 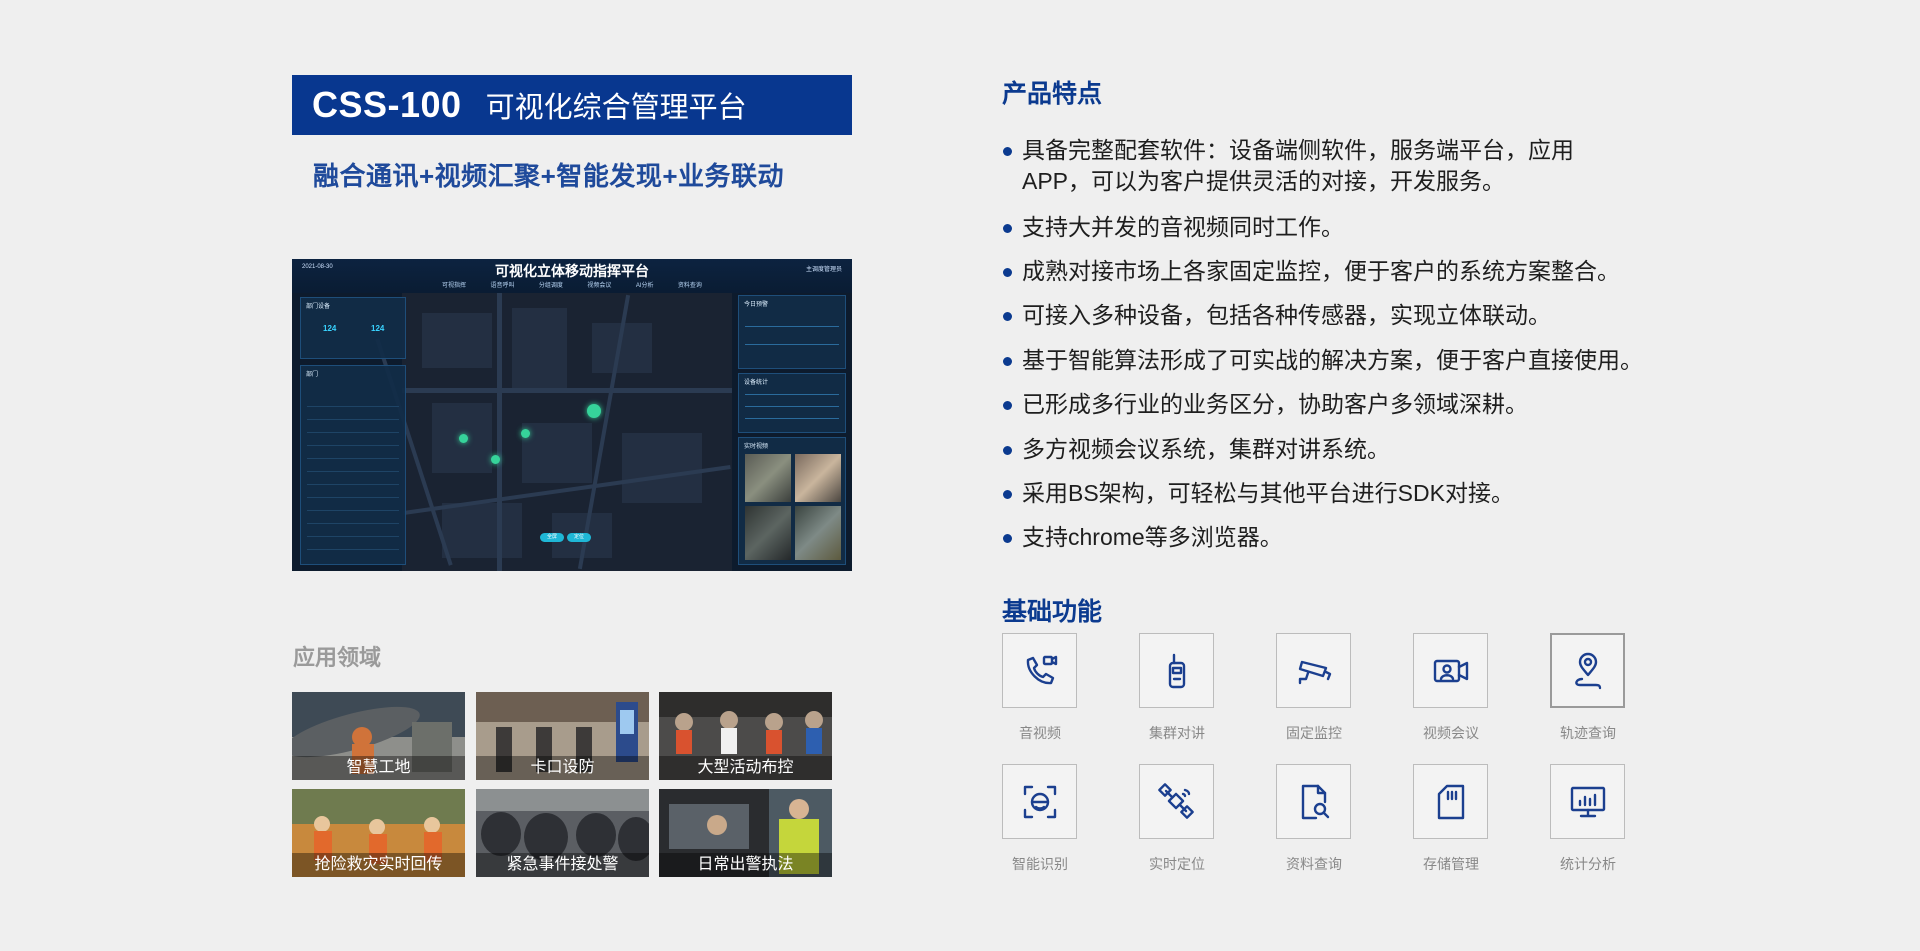 I want to click on dashboard-date: 2021-08-30, so click(x=317, y=267).